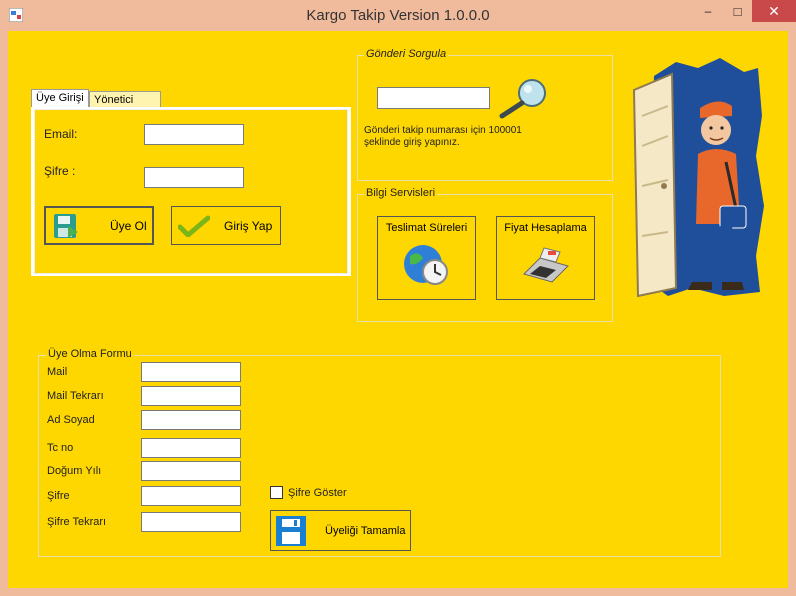 Image resolution: width=796 pixels, height=596 pixels. I want to click on tc-number-input, so click(191, 448).